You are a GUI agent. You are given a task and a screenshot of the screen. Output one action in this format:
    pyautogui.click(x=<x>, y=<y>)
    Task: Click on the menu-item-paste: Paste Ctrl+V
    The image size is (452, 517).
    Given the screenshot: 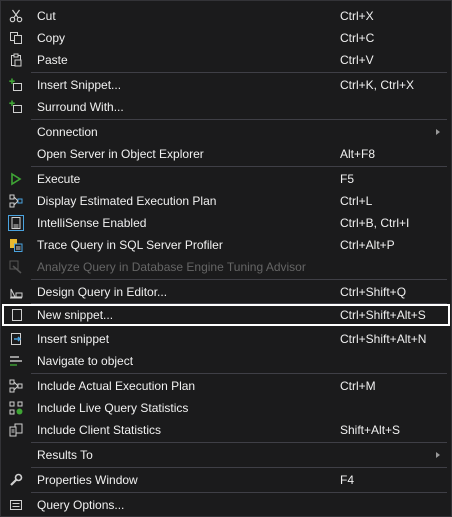 What is the action you would take?
    pyautogui.click(x=226, y=60)
    